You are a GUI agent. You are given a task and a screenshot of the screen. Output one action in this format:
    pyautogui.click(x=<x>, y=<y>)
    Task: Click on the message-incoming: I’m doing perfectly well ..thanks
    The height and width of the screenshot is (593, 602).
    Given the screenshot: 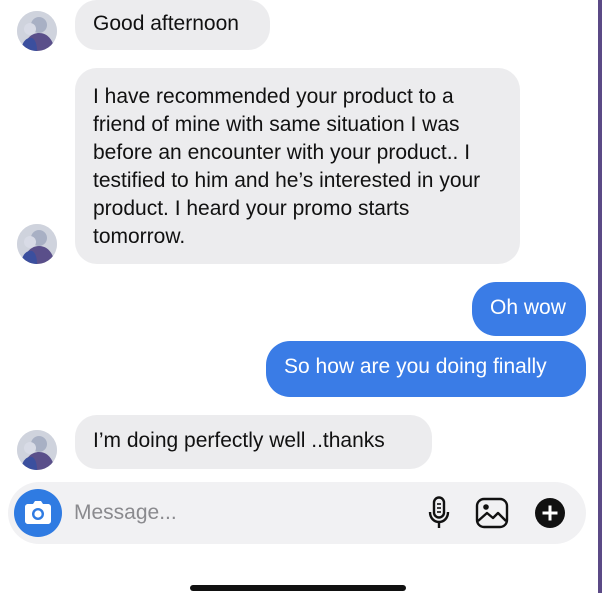 What is the action you would take?
    pyautogui.click(x=253, y=442)
    